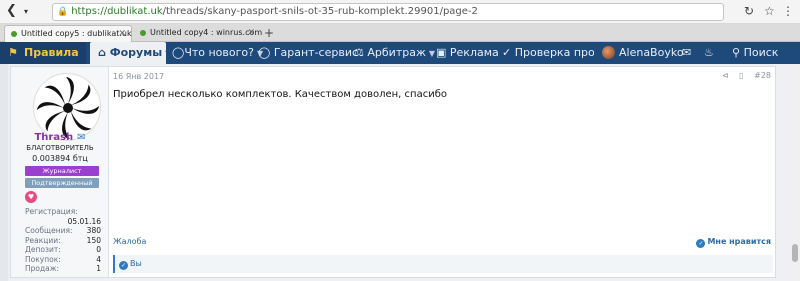 Image resolution: width=800 pixels, height=281 pixels. I want to click on search-icon: ⚲, so click(736, 52).